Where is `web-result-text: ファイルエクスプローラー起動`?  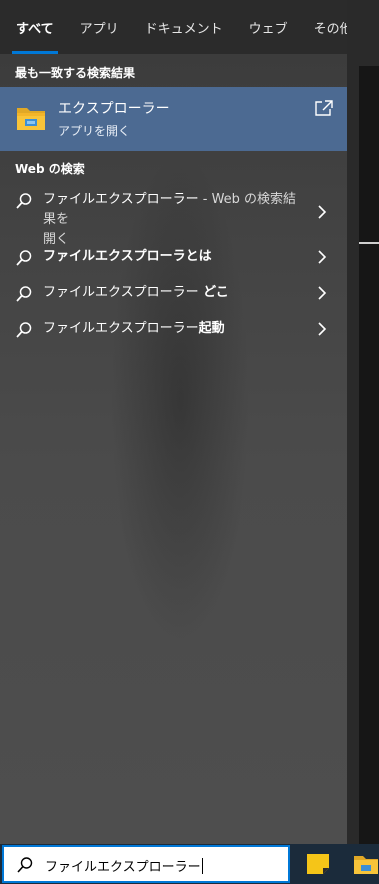 web-result-text: ファイルエクスプローラー起動 is located at coordinates (171, 329).